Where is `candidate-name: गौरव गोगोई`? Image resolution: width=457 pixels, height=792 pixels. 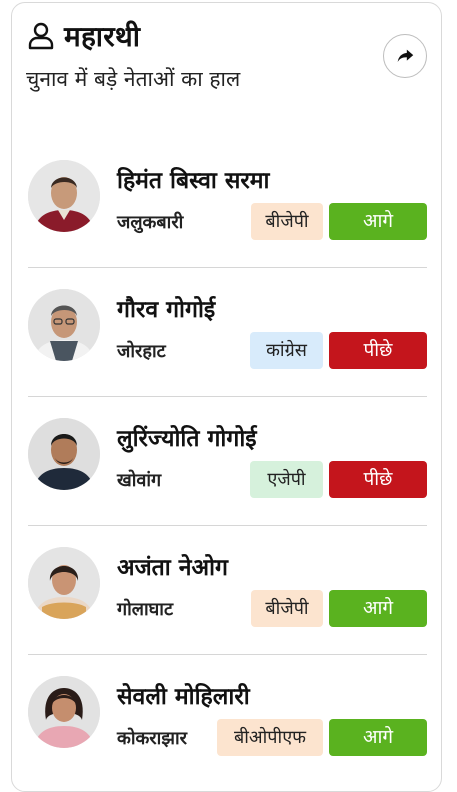 candidate-name: गौरव गोगोई is located at coordinates (166, 310).